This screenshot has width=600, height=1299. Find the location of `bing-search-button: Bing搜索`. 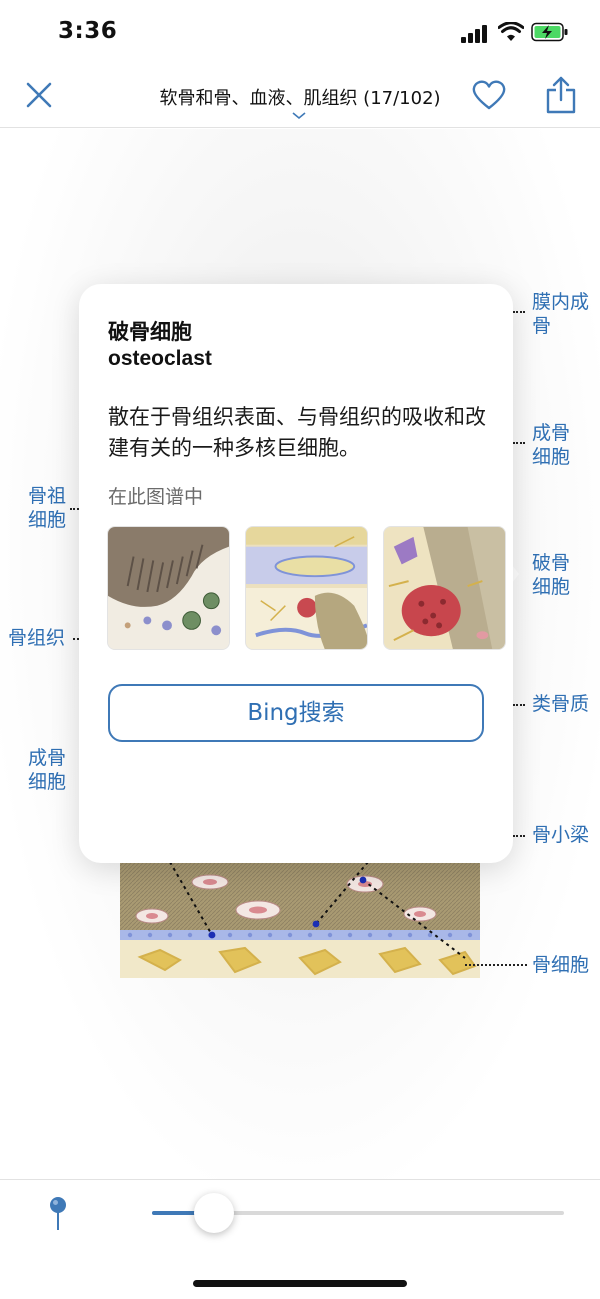

bing-search-button: Bing搜索 is located at coordinates (296, 713).